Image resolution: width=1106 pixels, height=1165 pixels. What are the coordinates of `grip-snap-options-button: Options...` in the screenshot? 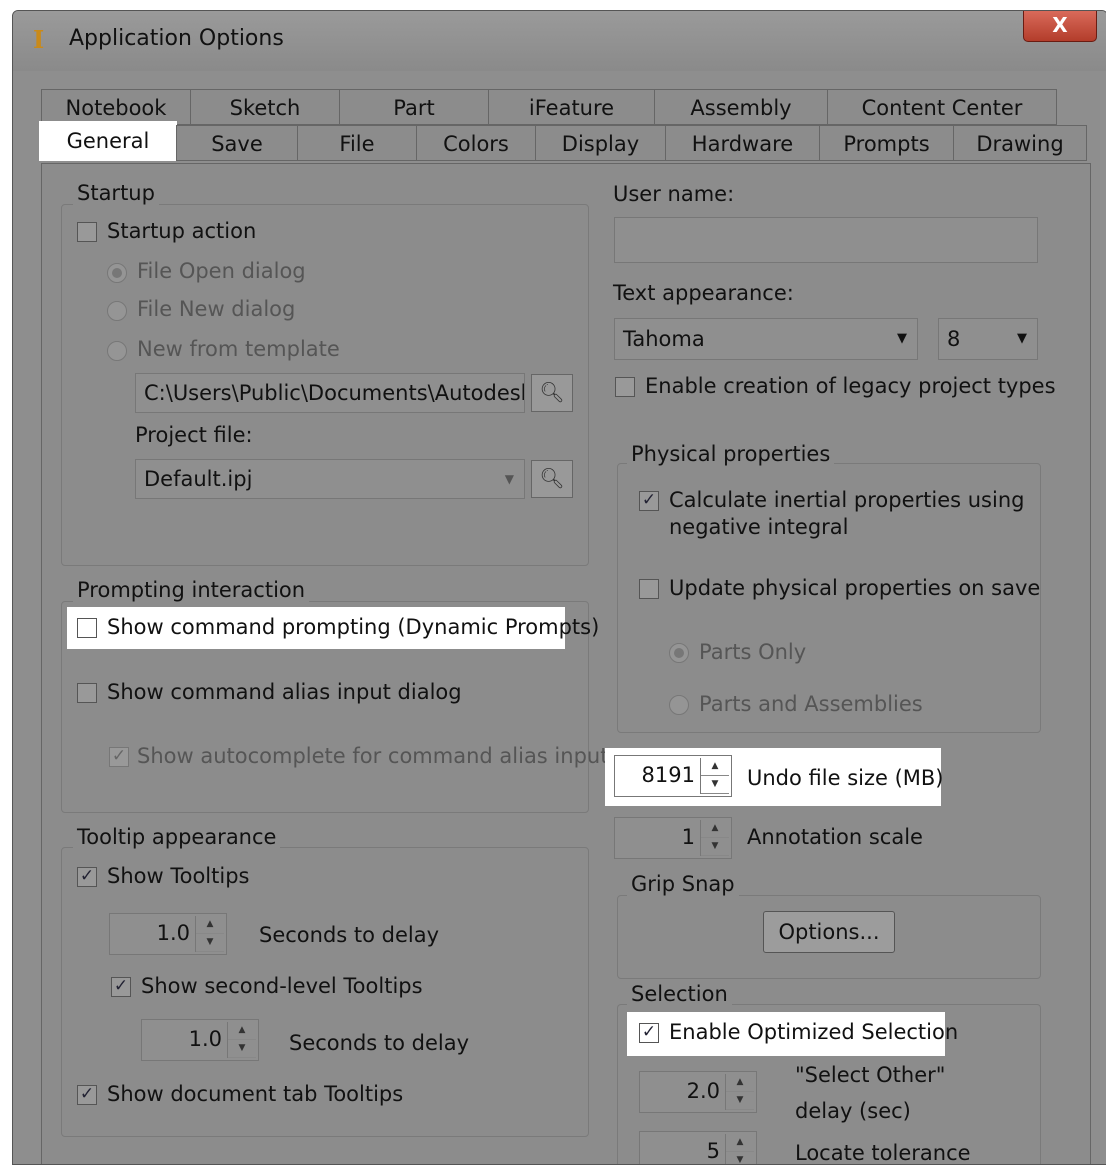 It's located at (829, 932).